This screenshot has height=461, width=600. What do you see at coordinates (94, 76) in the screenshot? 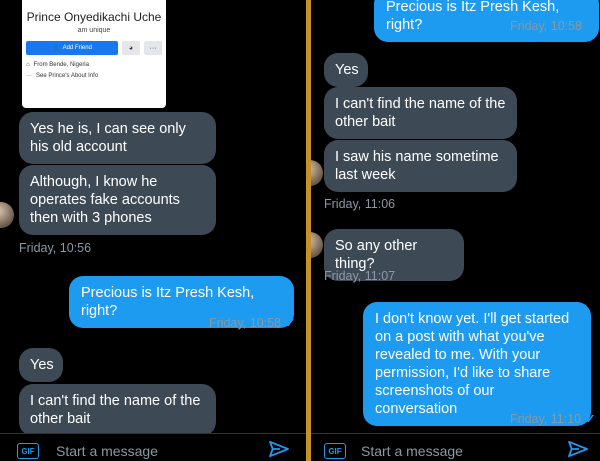
I see `profile-about-link: ··· See Prince's About Info` at bounding box center [94, 76].